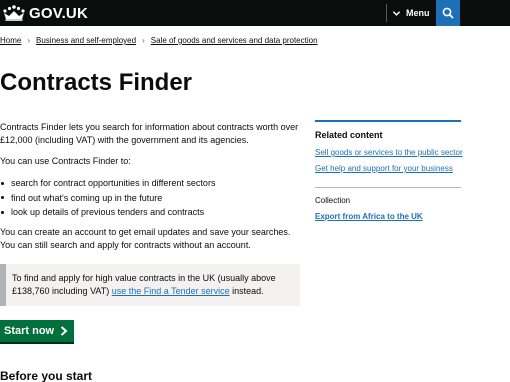  Describe the element at coordinates (58, 13) in the screenshot. I see `logo-text: GOV.UK` at that location.